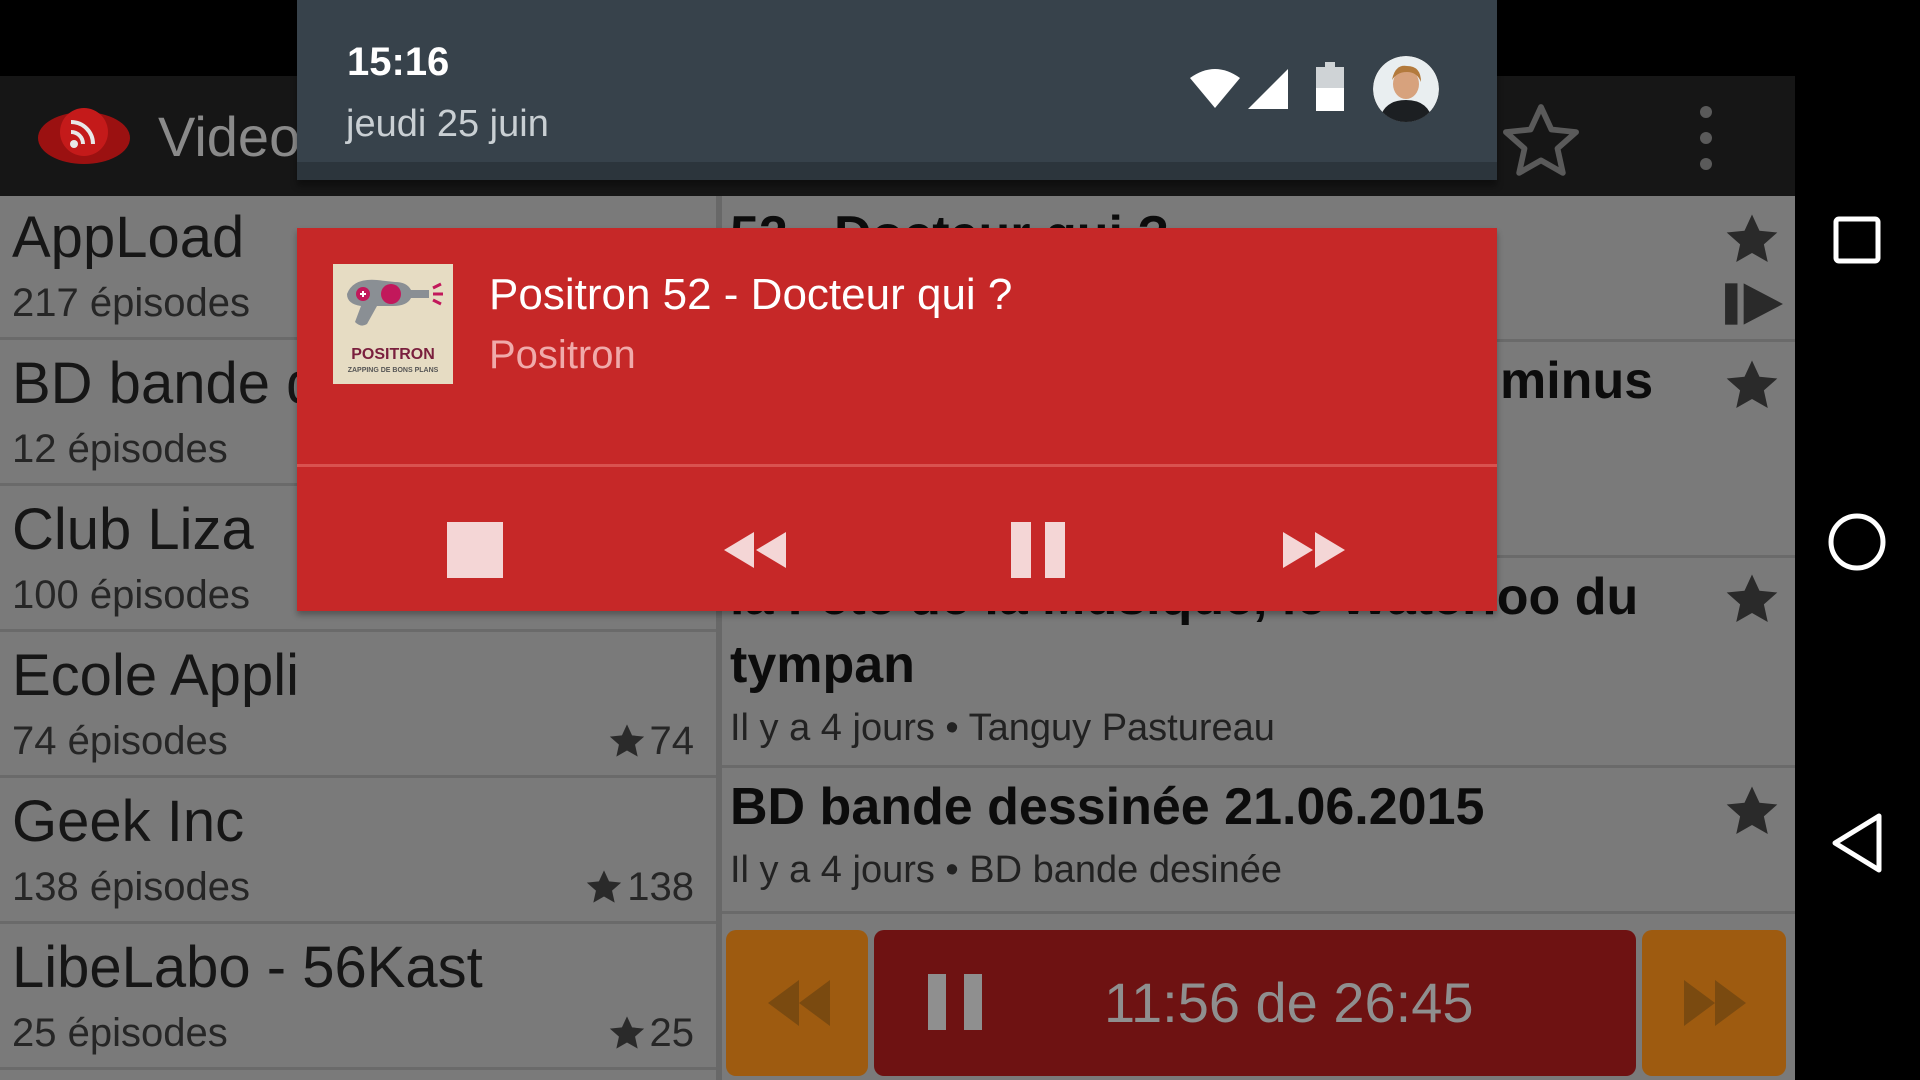 The height and width of the screenshot is (1080, 1920). What do you see at coordinates (131, 595) in the screenshot?
I see `feed-episode-count: 100 épisodes` at bounding box center [131, 595].